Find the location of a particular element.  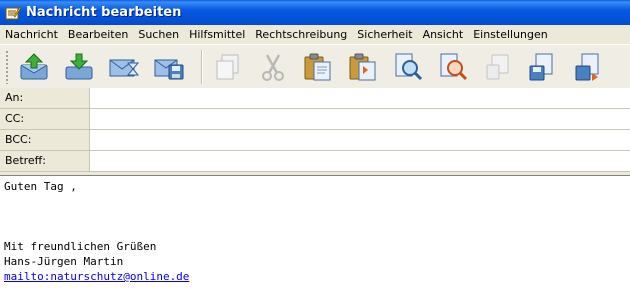

subject-row: Betreff: is located at coordinates (315, 161).